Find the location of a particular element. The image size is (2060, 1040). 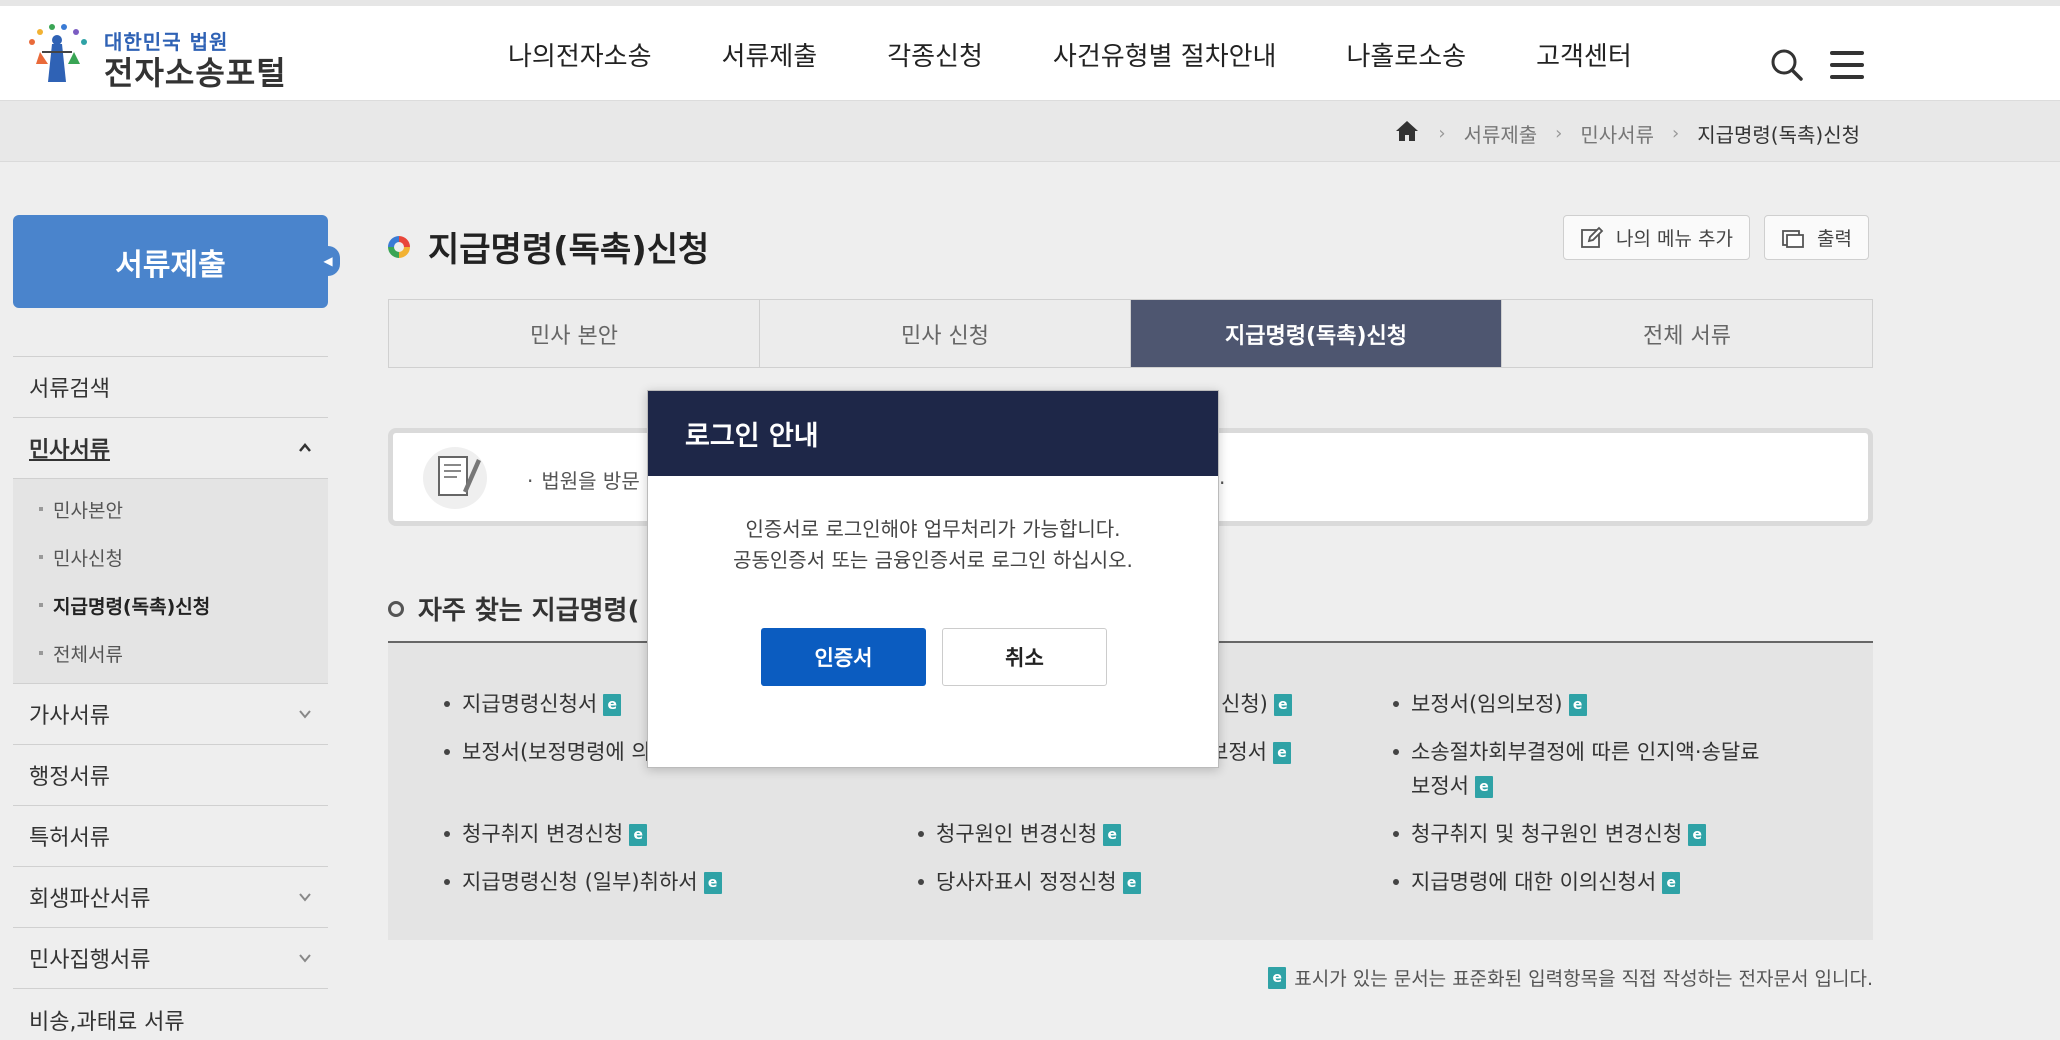

sidebar-item-non-contentious: 비송,과태료 서류 is located at coordinates (170, 1014).